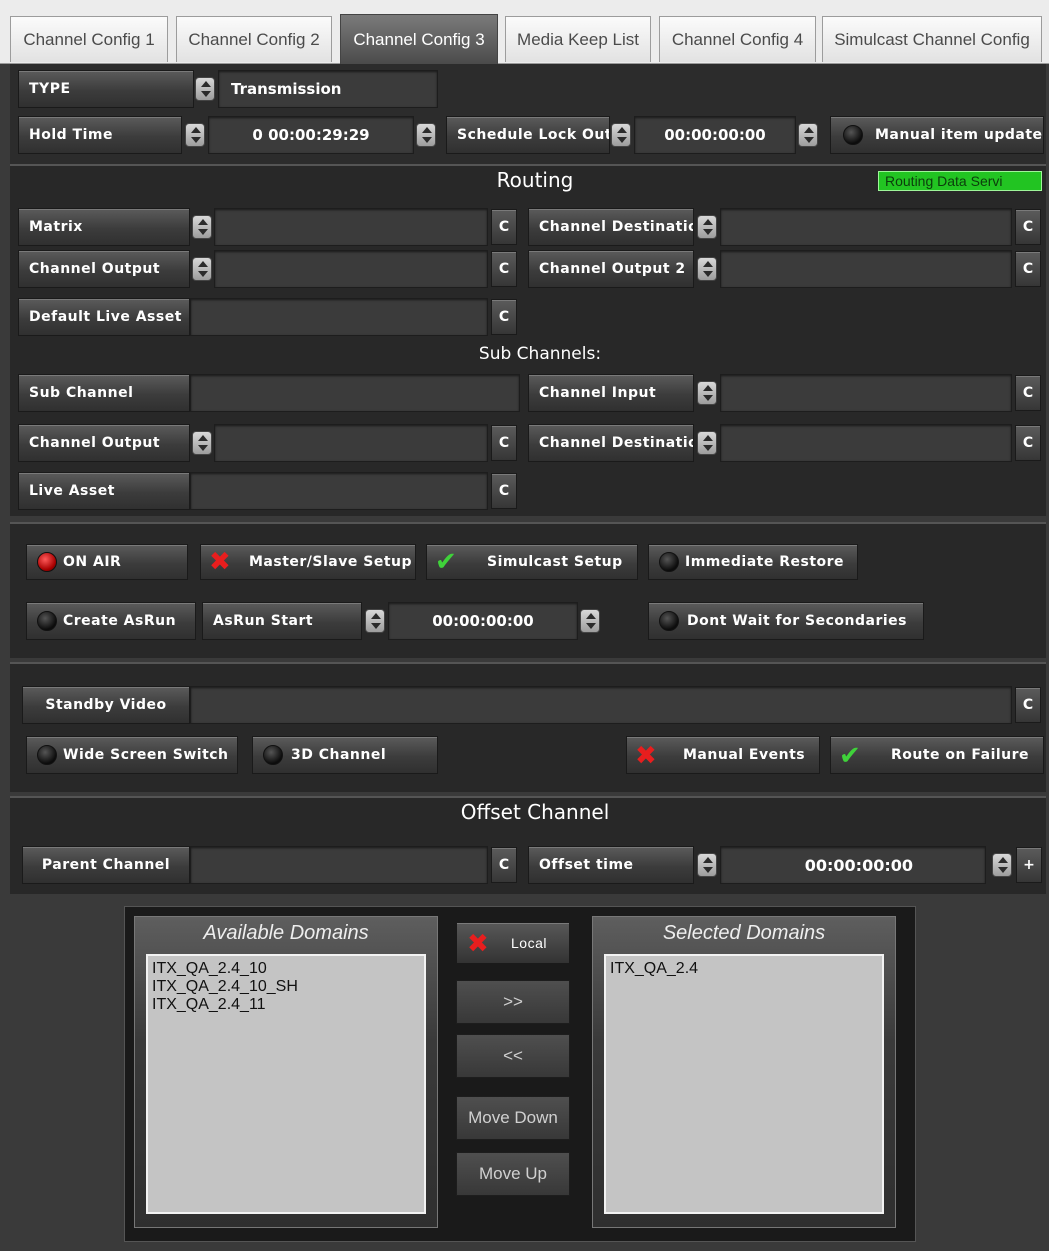 The image size is (1049, 1251). Describe the element at coordinates (202, 269) in the screenshot. I see `channel-output-spinner-icon` at that location.